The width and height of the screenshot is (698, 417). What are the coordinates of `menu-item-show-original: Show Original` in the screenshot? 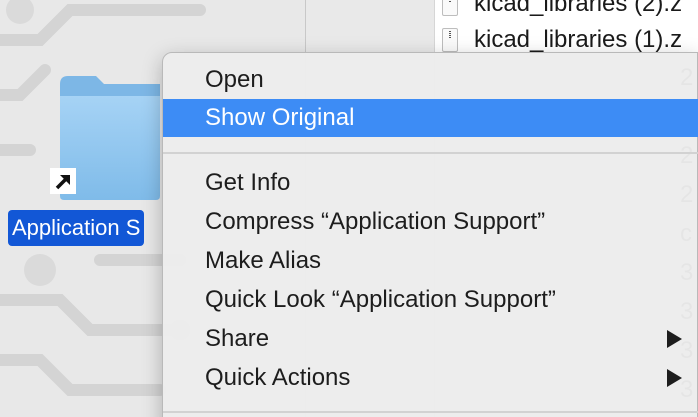 It's located at (430, 118).